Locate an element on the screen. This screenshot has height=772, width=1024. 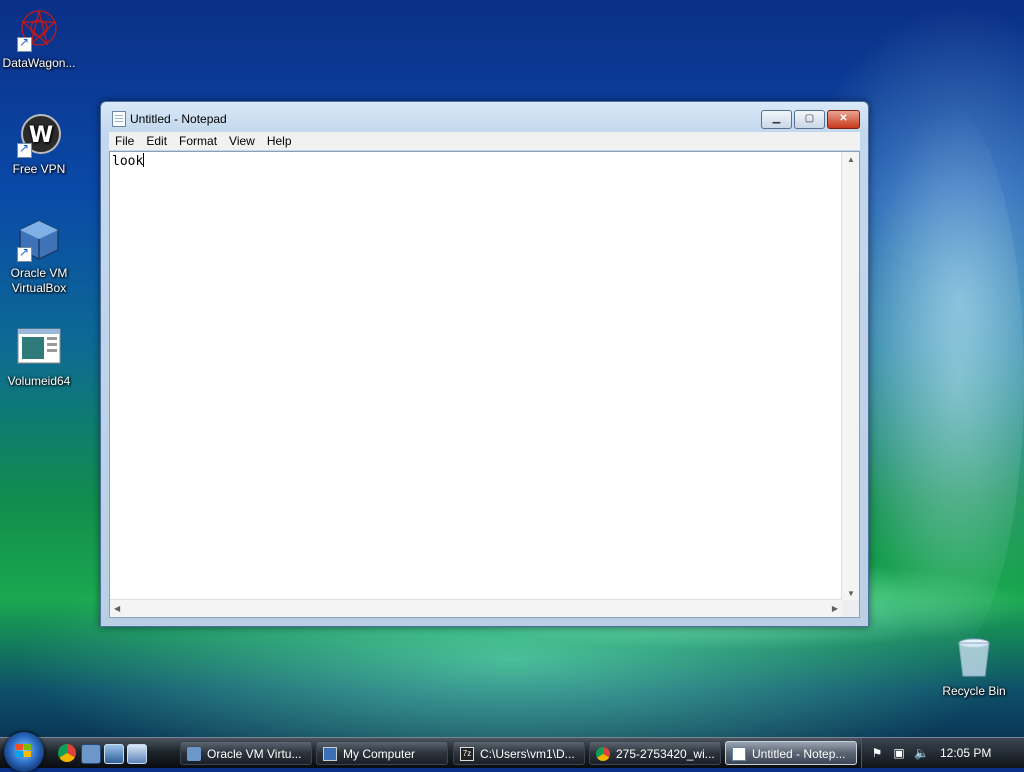
menu-format: Format is located at coordinates (198, 141).